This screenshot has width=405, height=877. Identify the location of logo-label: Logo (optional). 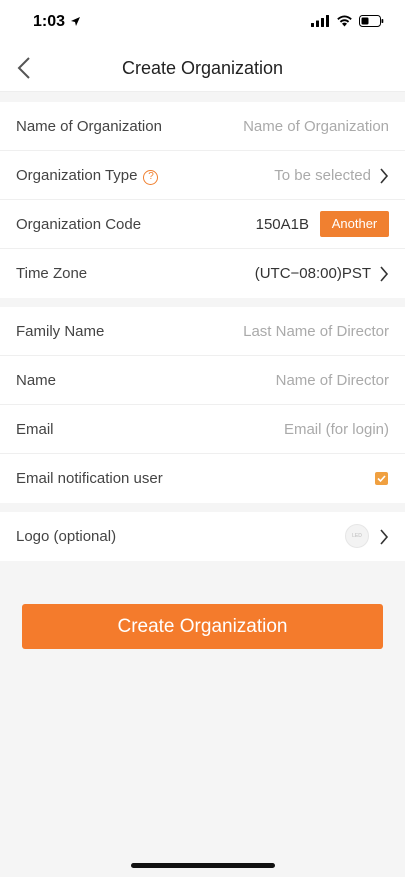
(66, 536).